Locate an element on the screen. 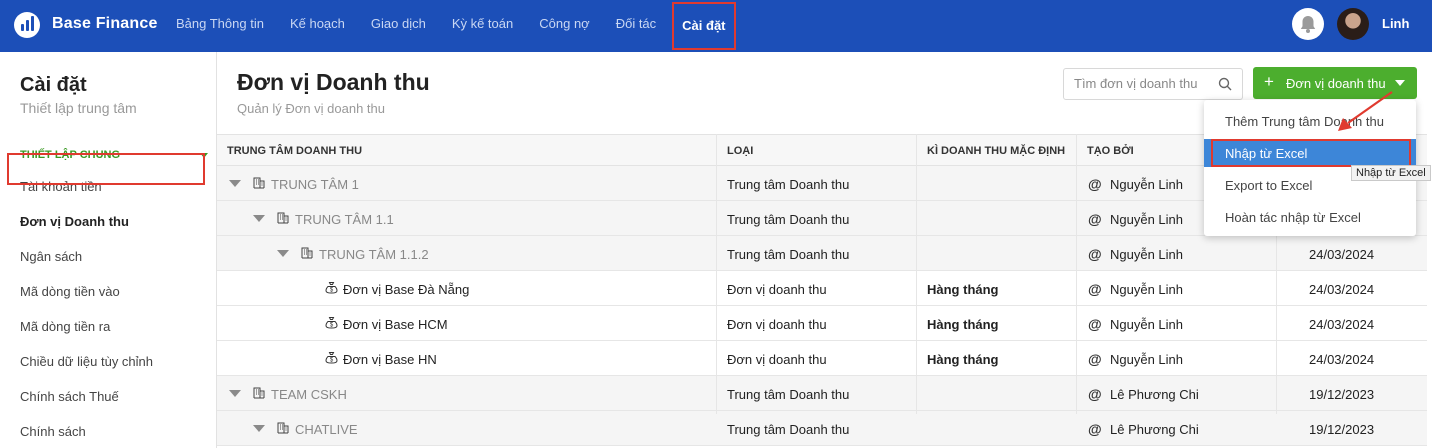  plus-icon: + is located at coordinates (1269, 81).